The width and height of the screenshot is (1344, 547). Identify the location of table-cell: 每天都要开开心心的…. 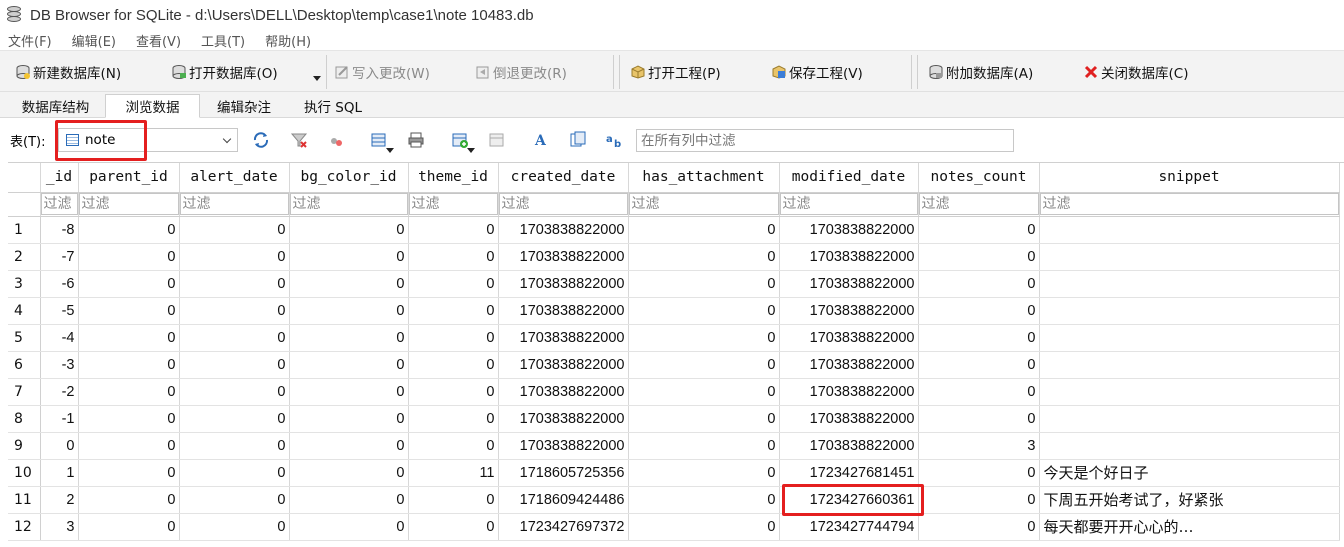
(1189, 527).